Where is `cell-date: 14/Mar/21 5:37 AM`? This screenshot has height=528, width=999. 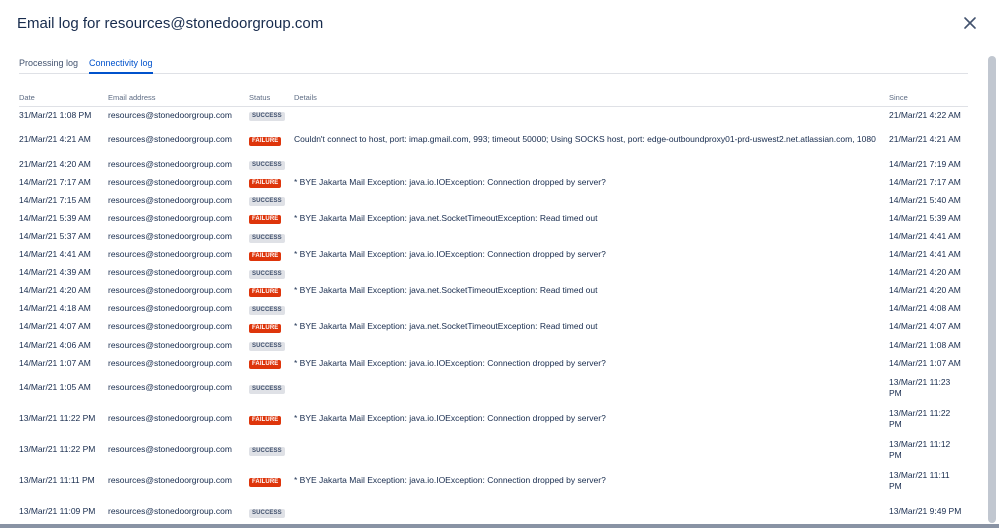 cell-date: 14/Mar/21 5:37 AM is located at coordinates (55, 236).